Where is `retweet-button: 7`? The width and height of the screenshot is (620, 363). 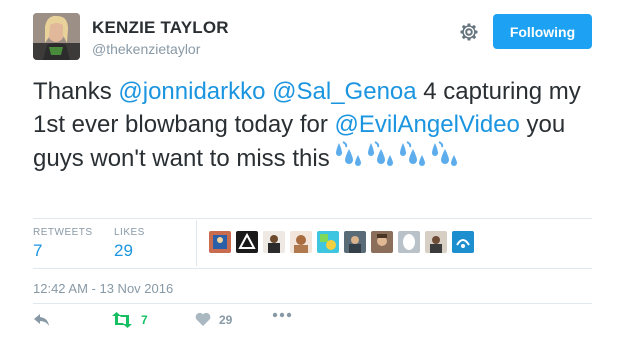
retweet-button: 7 is located at coordinates (129, 320).